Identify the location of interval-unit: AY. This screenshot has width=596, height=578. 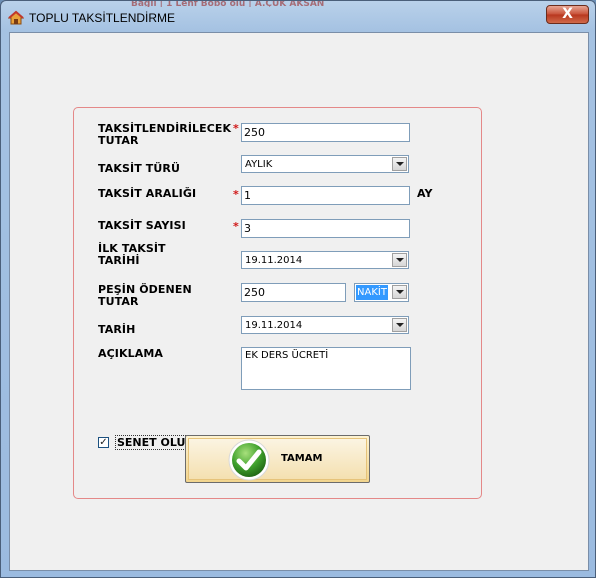
(425, 193).